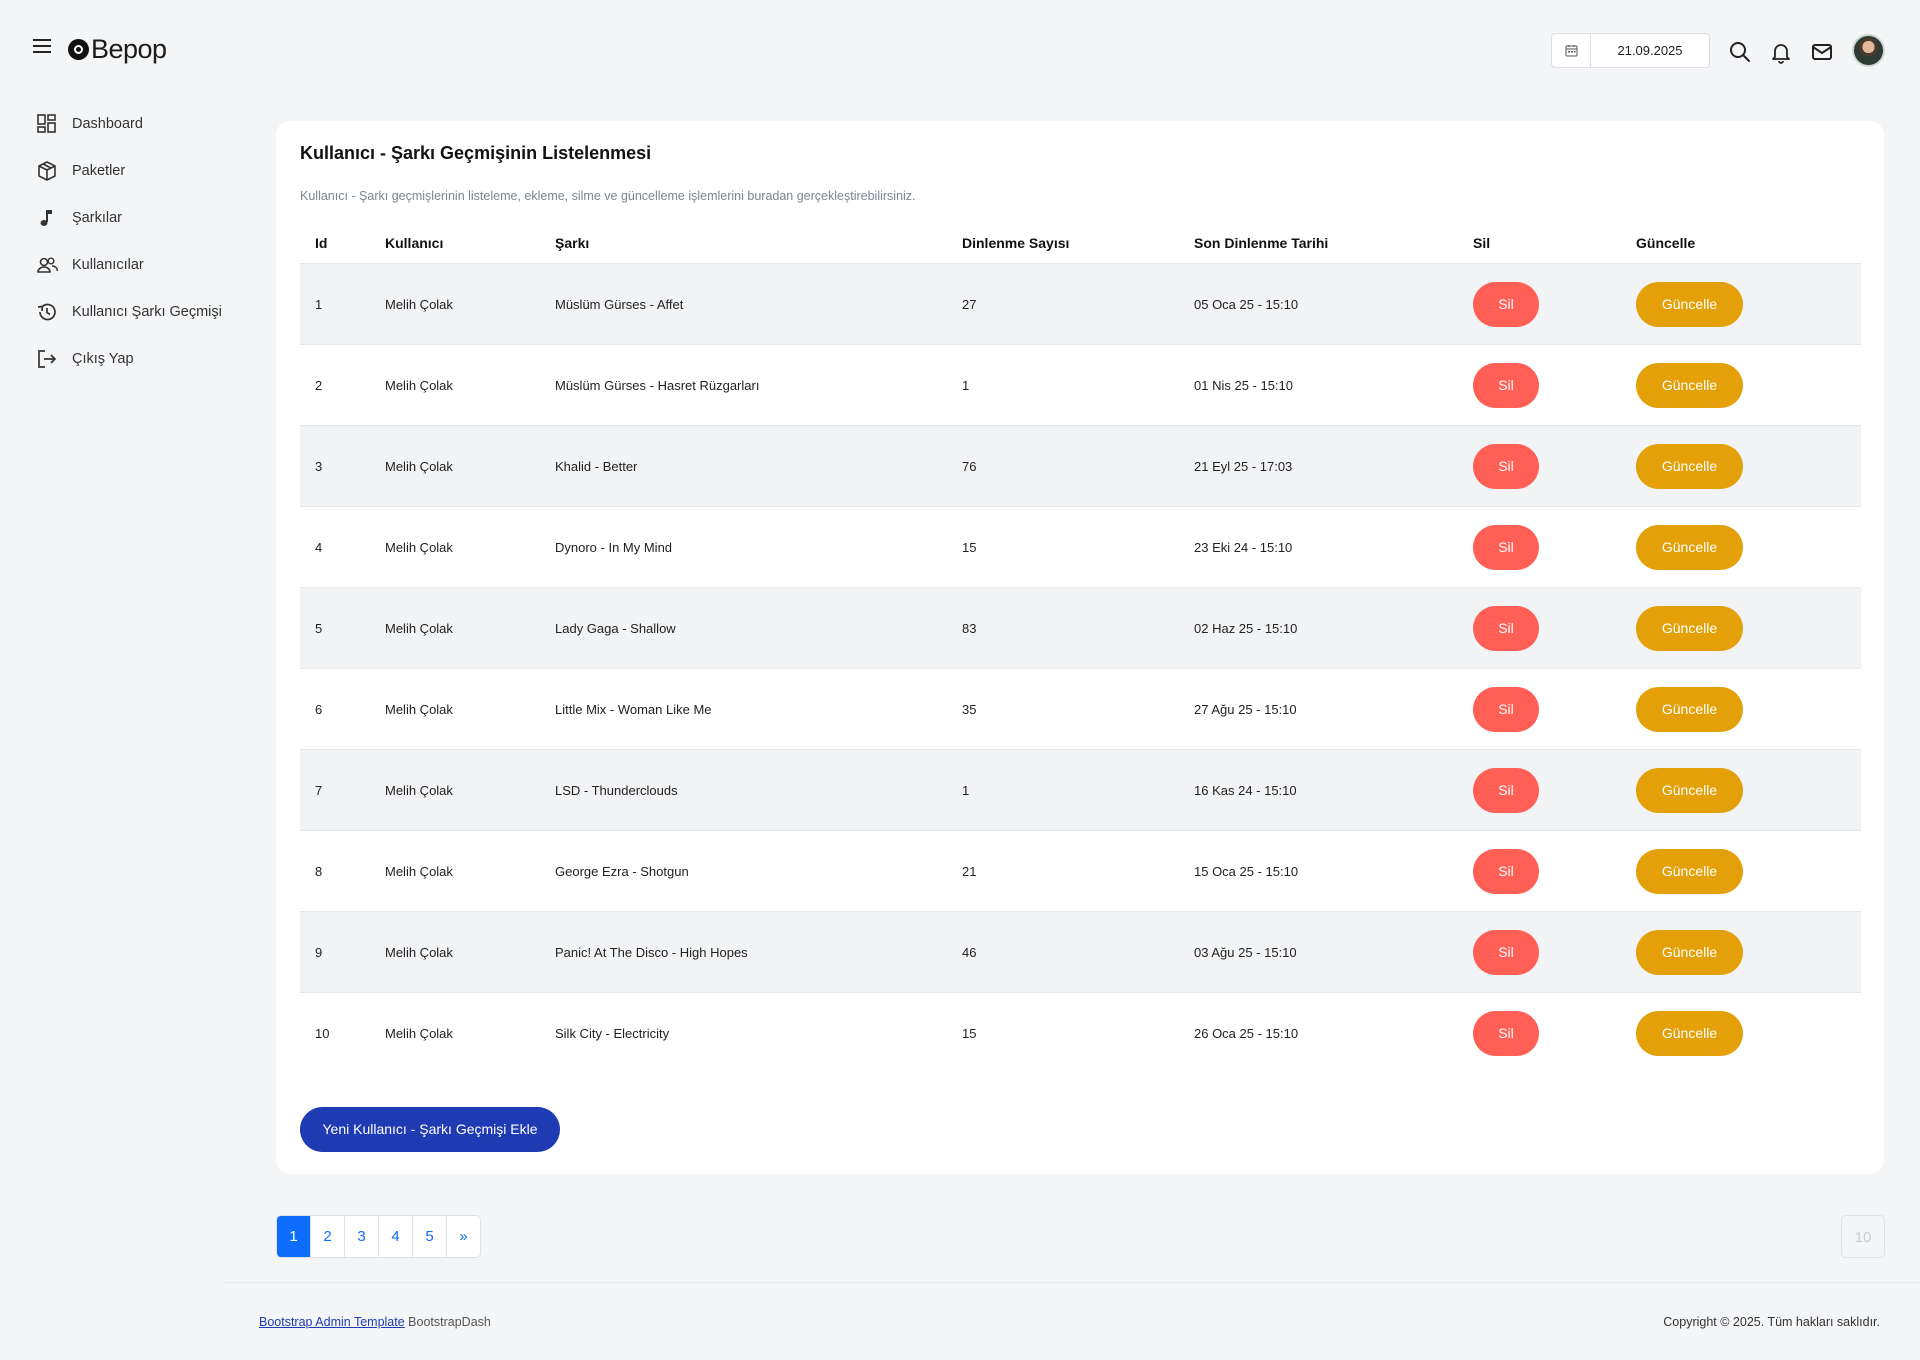 The width and height of the screenshot is (1920, 1360). I want to click on pagination: 1 2 3 4 5 », so click(378, 1236).